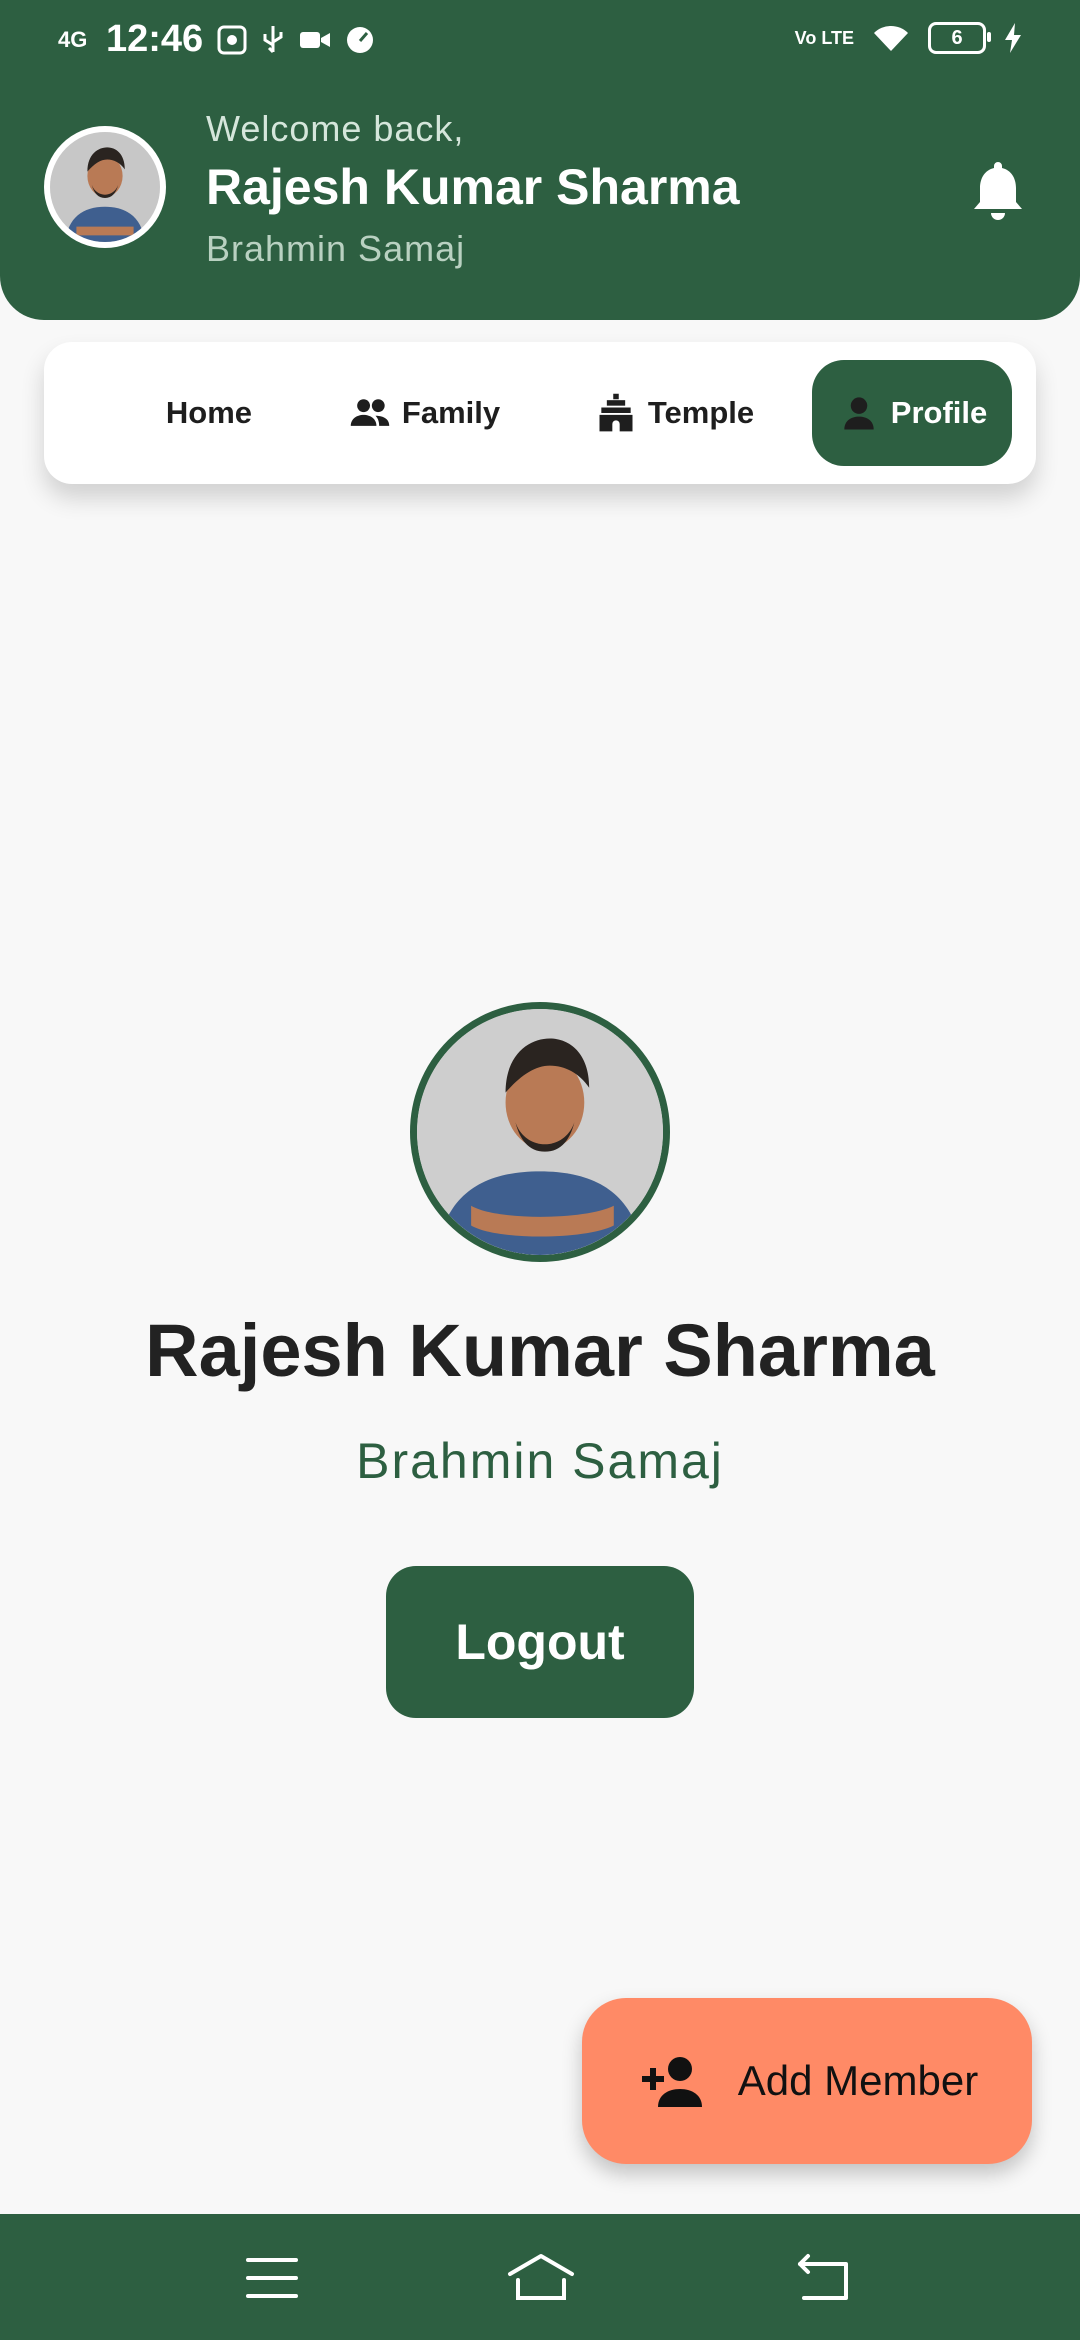 This screenshot has width=1080, height=2340. I want to click on tab-label: Profile, so click(939, 412).